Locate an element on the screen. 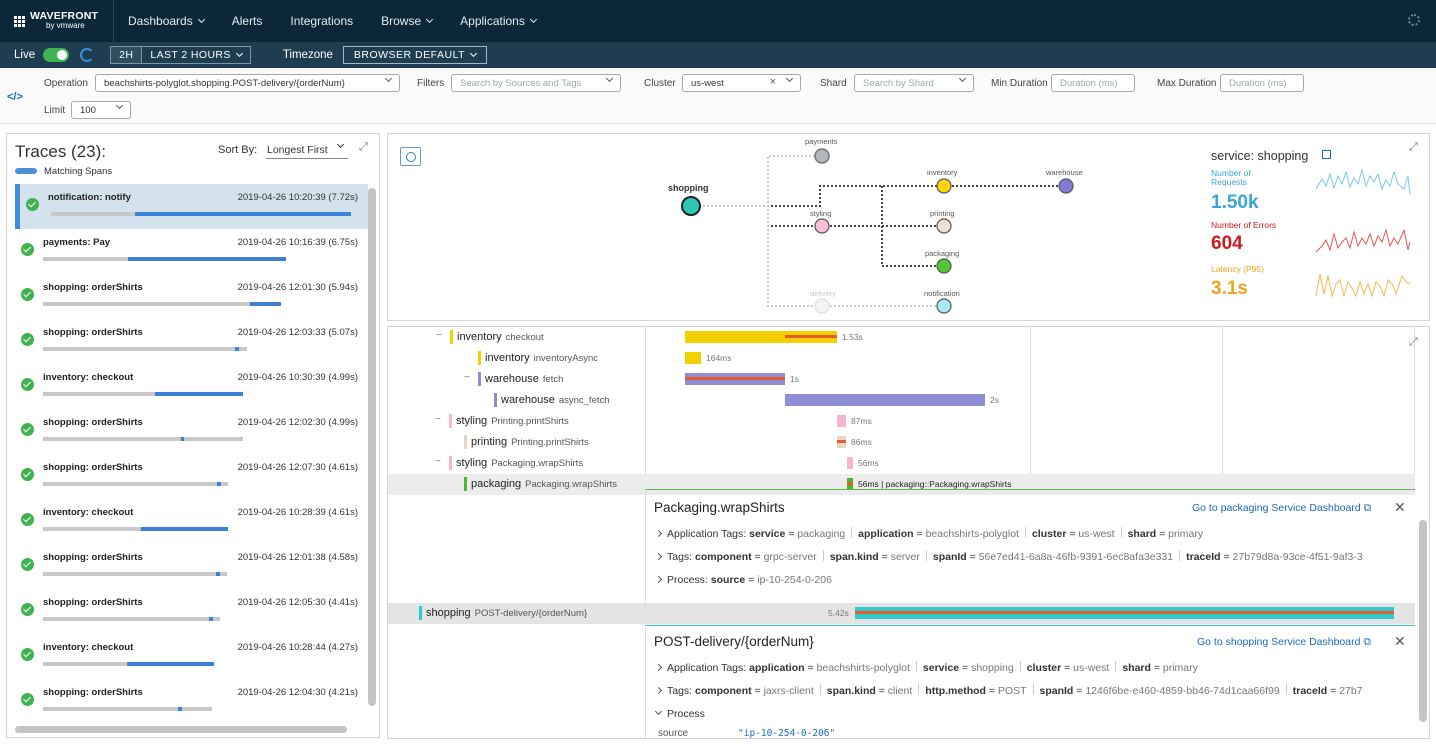  node-notification is located at coordinates (944, 306).